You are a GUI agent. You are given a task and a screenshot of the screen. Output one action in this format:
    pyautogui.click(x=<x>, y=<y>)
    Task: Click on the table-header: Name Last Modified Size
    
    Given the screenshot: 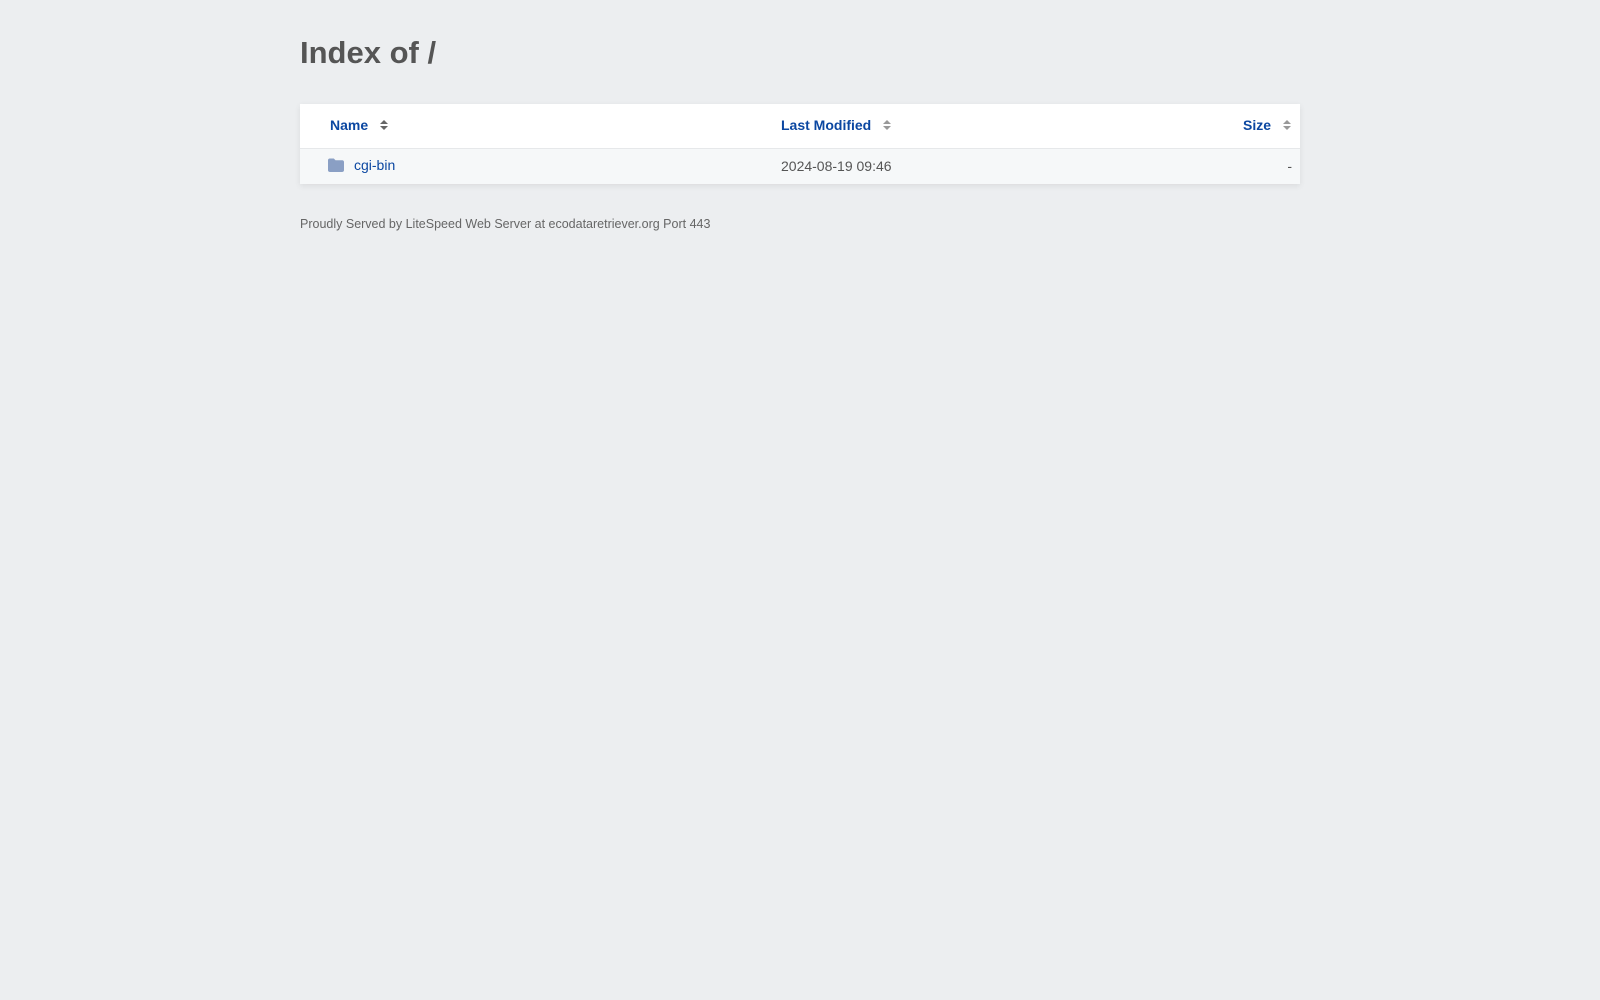 What is the action you would take?
    pyautogui.click(x=800, y=126)
    